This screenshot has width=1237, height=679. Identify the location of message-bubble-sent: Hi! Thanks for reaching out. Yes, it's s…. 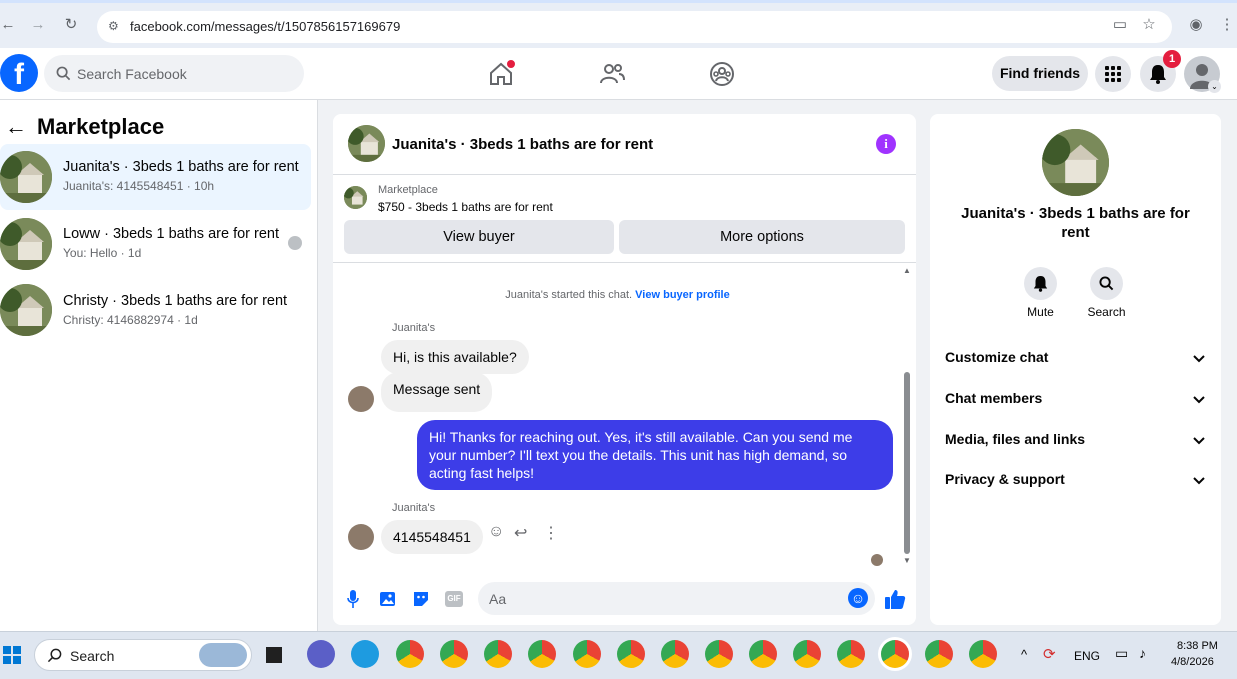
(655, 455).